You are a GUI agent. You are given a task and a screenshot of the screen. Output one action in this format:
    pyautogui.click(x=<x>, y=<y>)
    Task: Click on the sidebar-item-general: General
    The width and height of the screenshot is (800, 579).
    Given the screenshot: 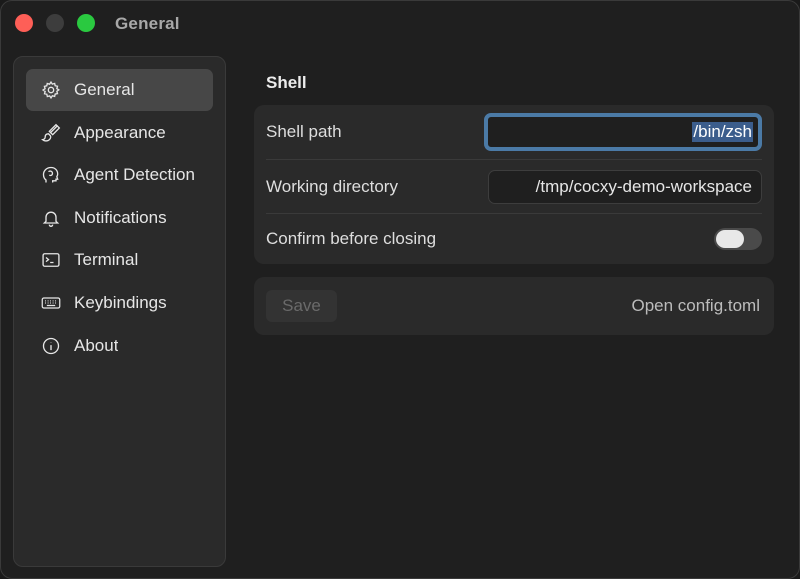 What is the action you would take?
    pyautogui.click(x=119, y=90)
    